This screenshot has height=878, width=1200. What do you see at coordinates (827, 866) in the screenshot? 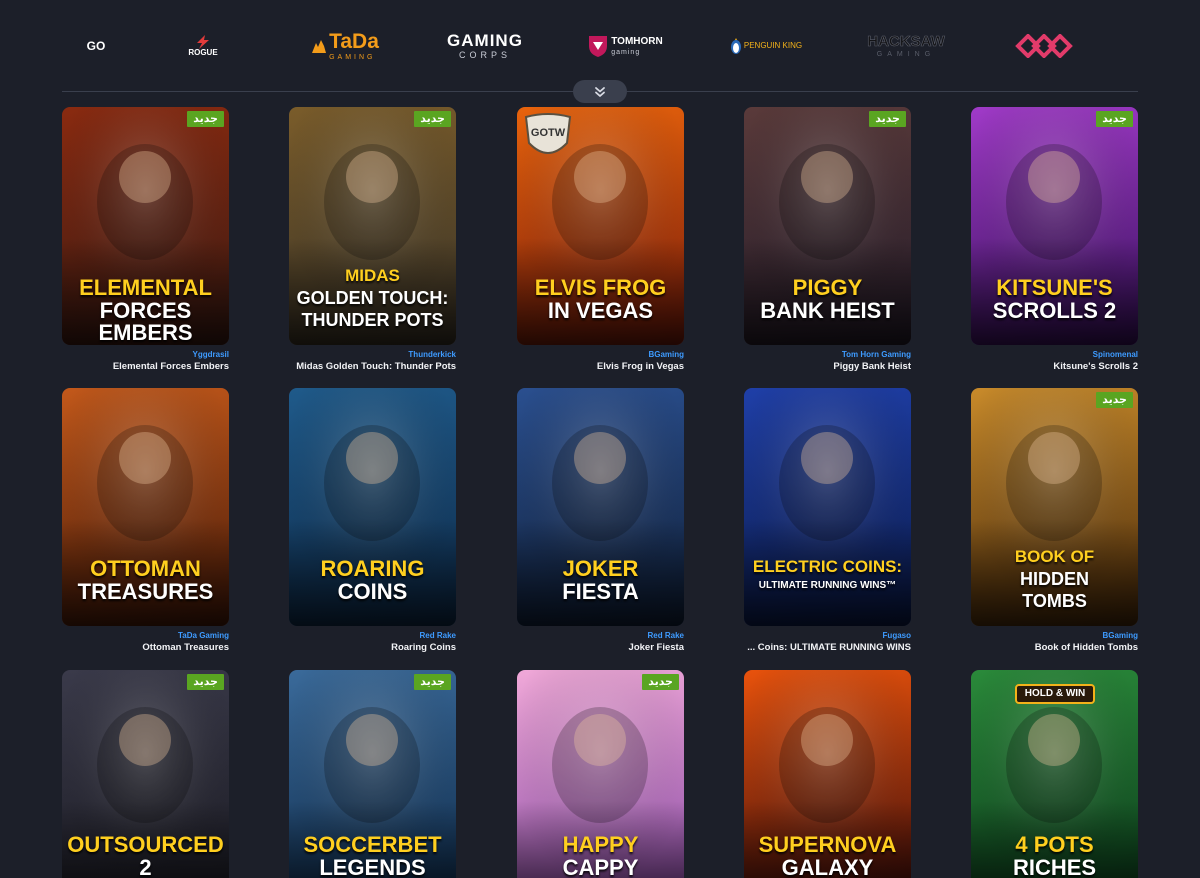
I see `game-title-line: GALAXY` at bounding box center [827, 866].